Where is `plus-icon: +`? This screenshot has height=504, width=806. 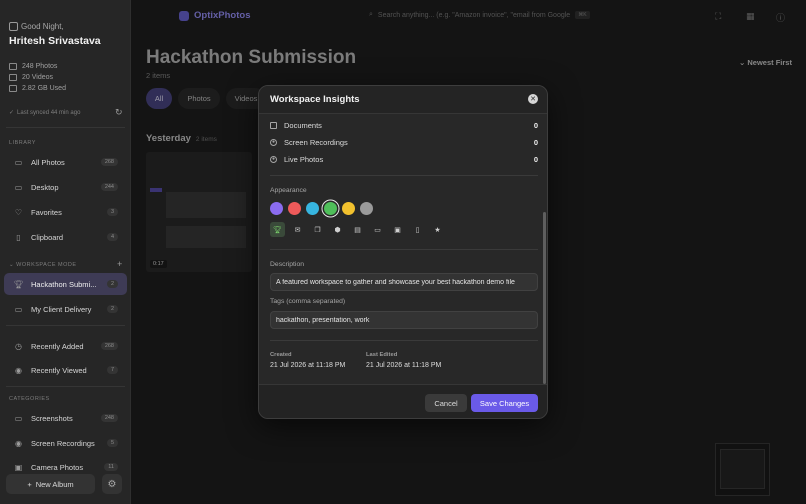
plus-icon: + is located at coordinates (29, 484).